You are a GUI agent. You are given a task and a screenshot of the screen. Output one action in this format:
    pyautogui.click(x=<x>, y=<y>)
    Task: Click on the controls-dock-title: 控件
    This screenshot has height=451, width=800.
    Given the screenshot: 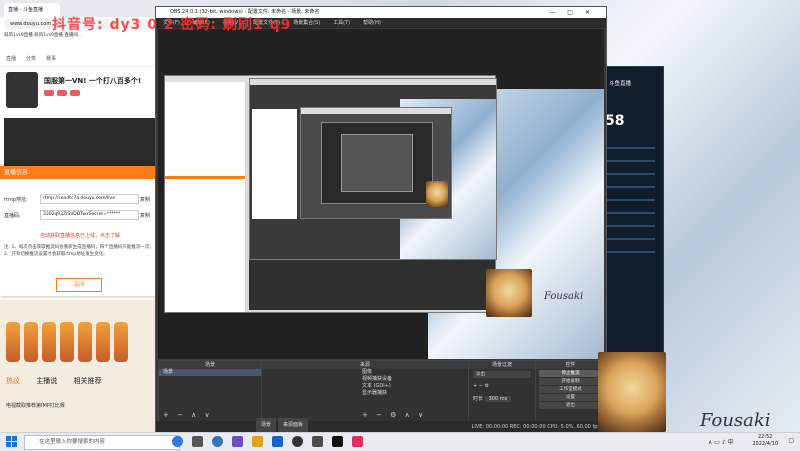 What is the action you would take?
    pyautogui.click(x=570, y=365)
    